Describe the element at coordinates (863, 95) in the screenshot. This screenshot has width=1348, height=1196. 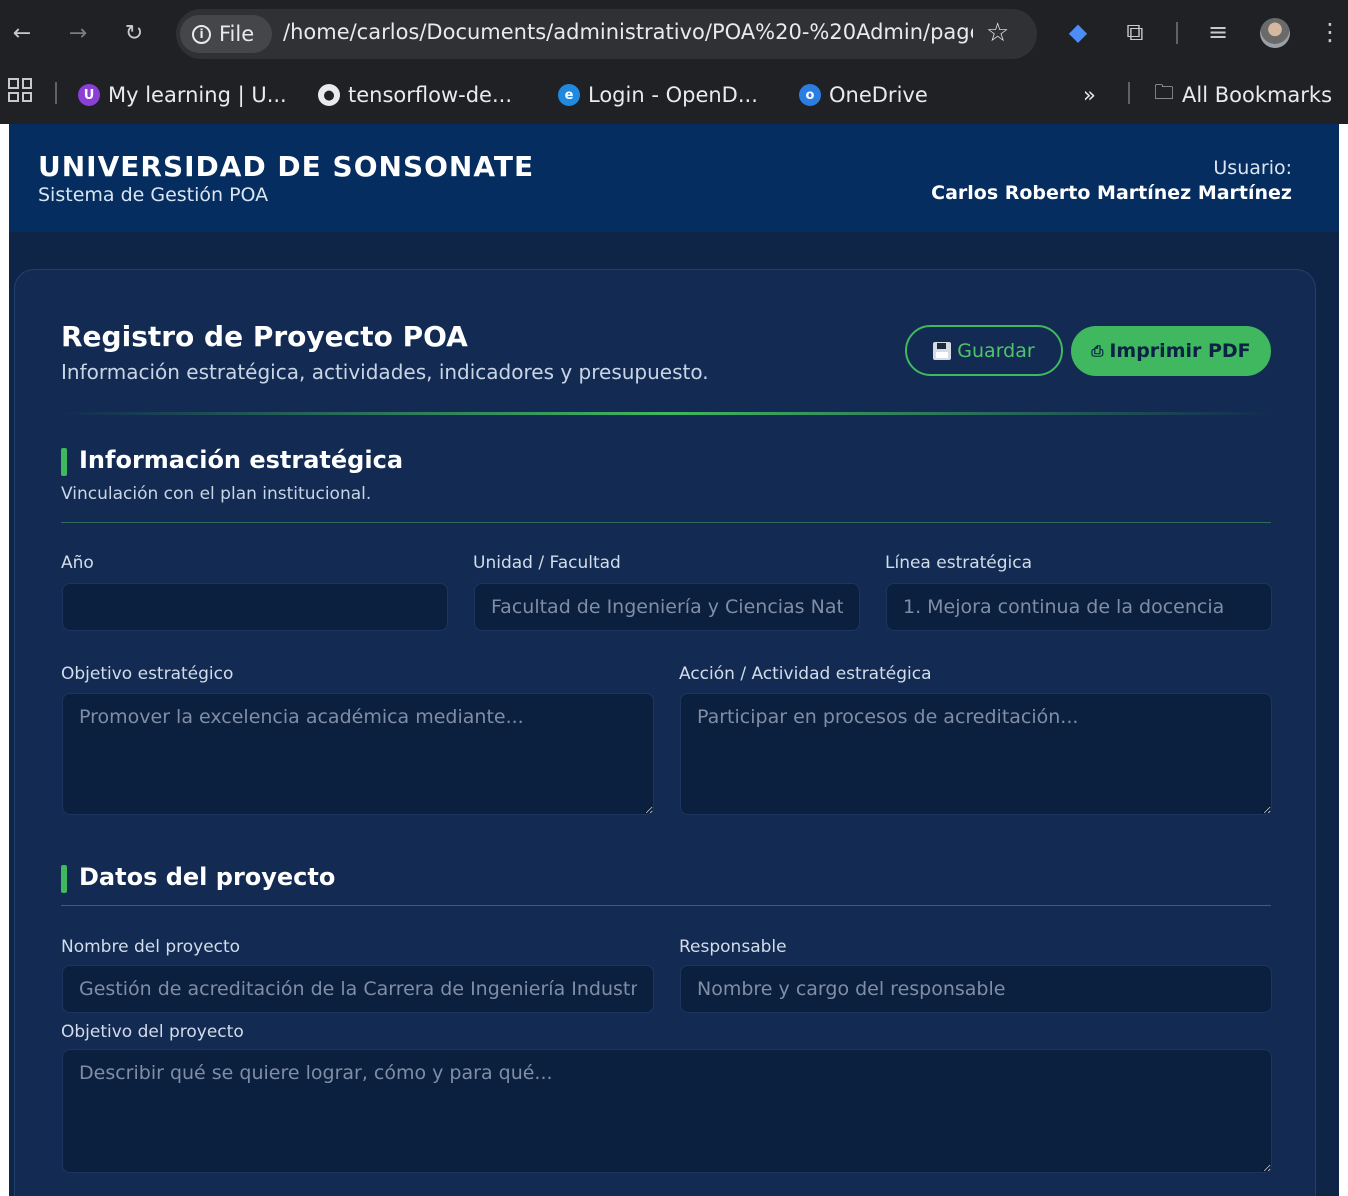
I see `bookmark-onedrive: o OneDrive` at that location.